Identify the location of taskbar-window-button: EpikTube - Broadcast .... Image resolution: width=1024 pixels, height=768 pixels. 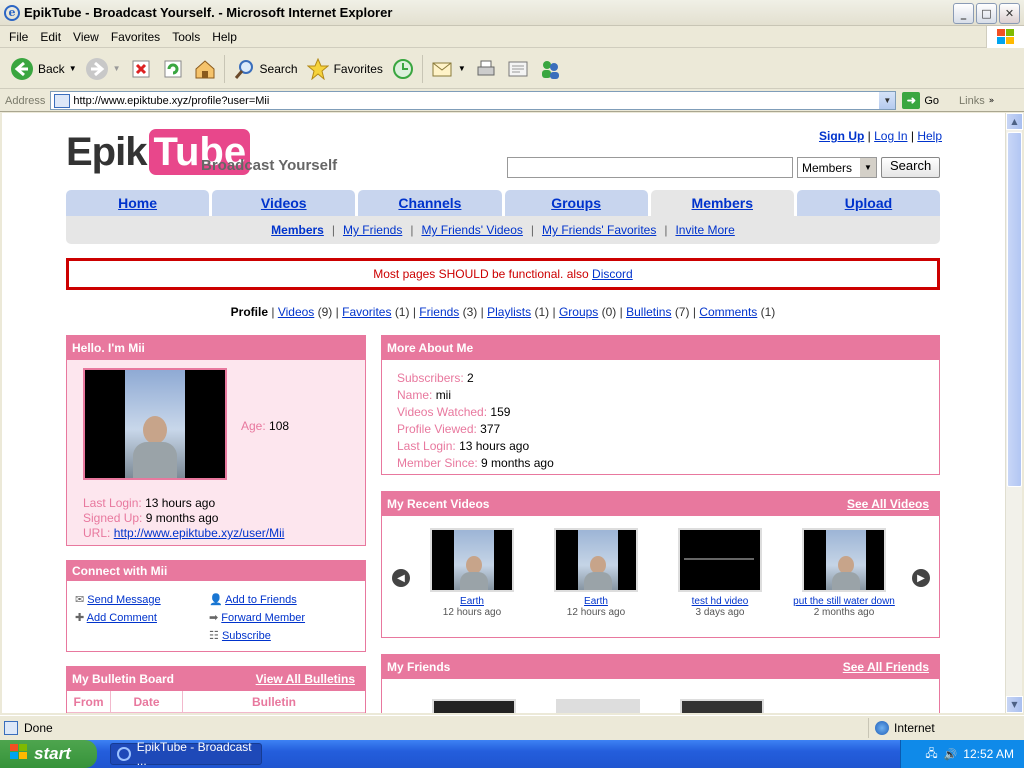
(186, 754).